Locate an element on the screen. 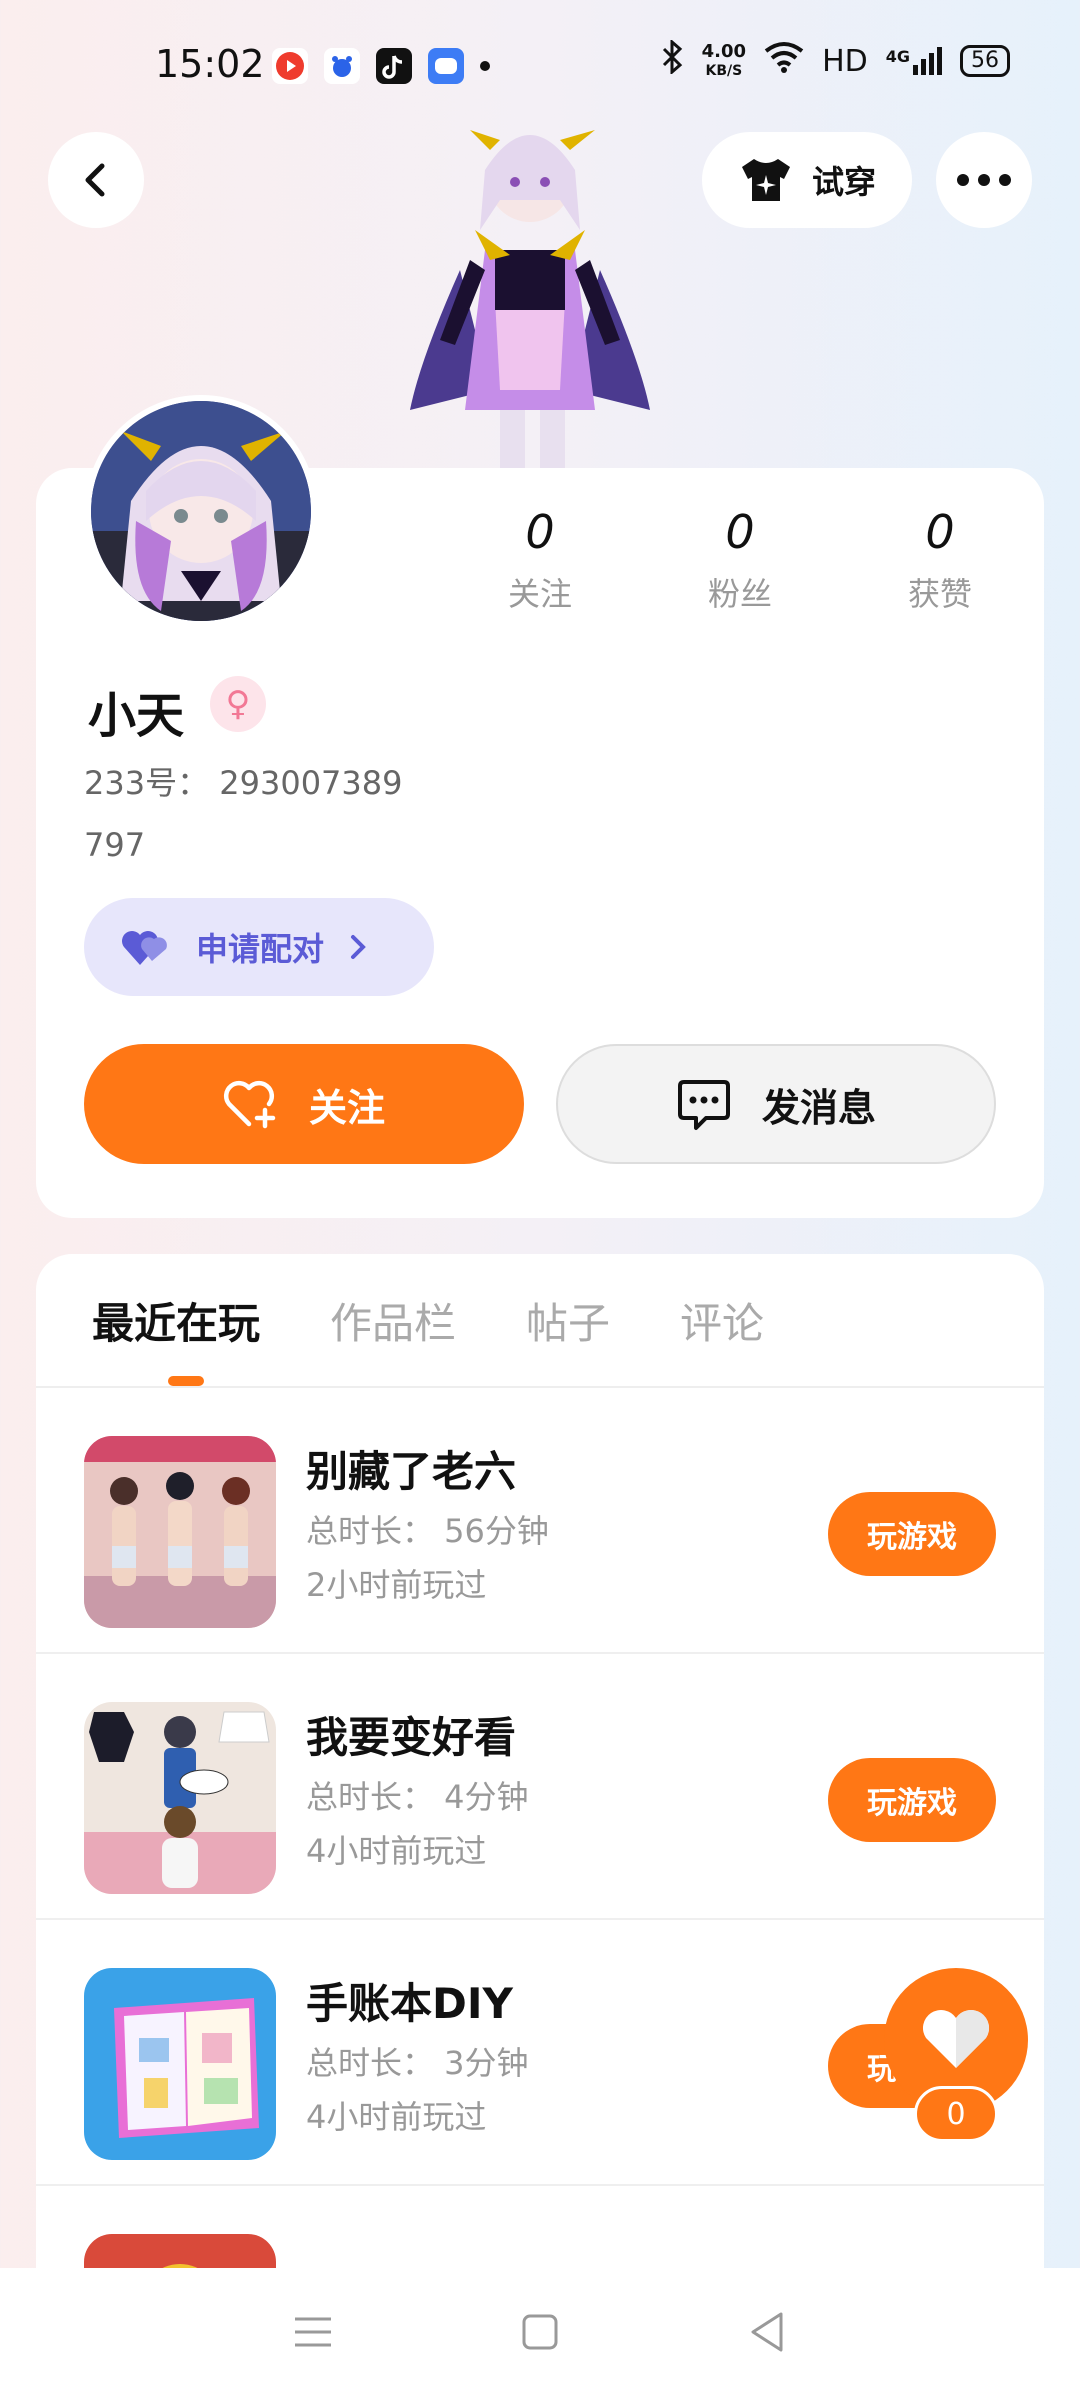 The height and width of the screenshot is (2400, 1080). system-navigation-bar is located at coordinates (540, 2334).